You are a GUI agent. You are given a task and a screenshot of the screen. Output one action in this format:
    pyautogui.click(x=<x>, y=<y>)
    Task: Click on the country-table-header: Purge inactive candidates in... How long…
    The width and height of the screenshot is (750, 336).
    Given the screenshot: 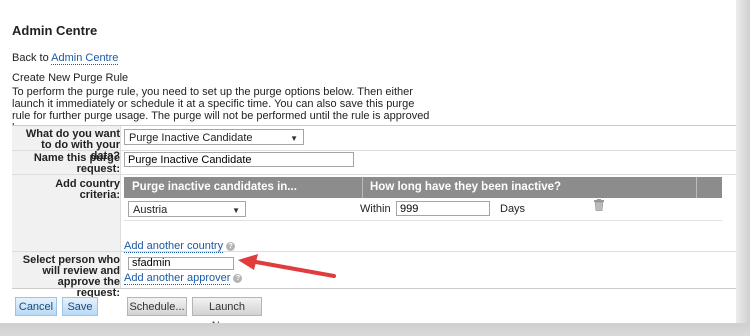 What is the action you would take?
    pyautogui.click(x=423, y=187)
    